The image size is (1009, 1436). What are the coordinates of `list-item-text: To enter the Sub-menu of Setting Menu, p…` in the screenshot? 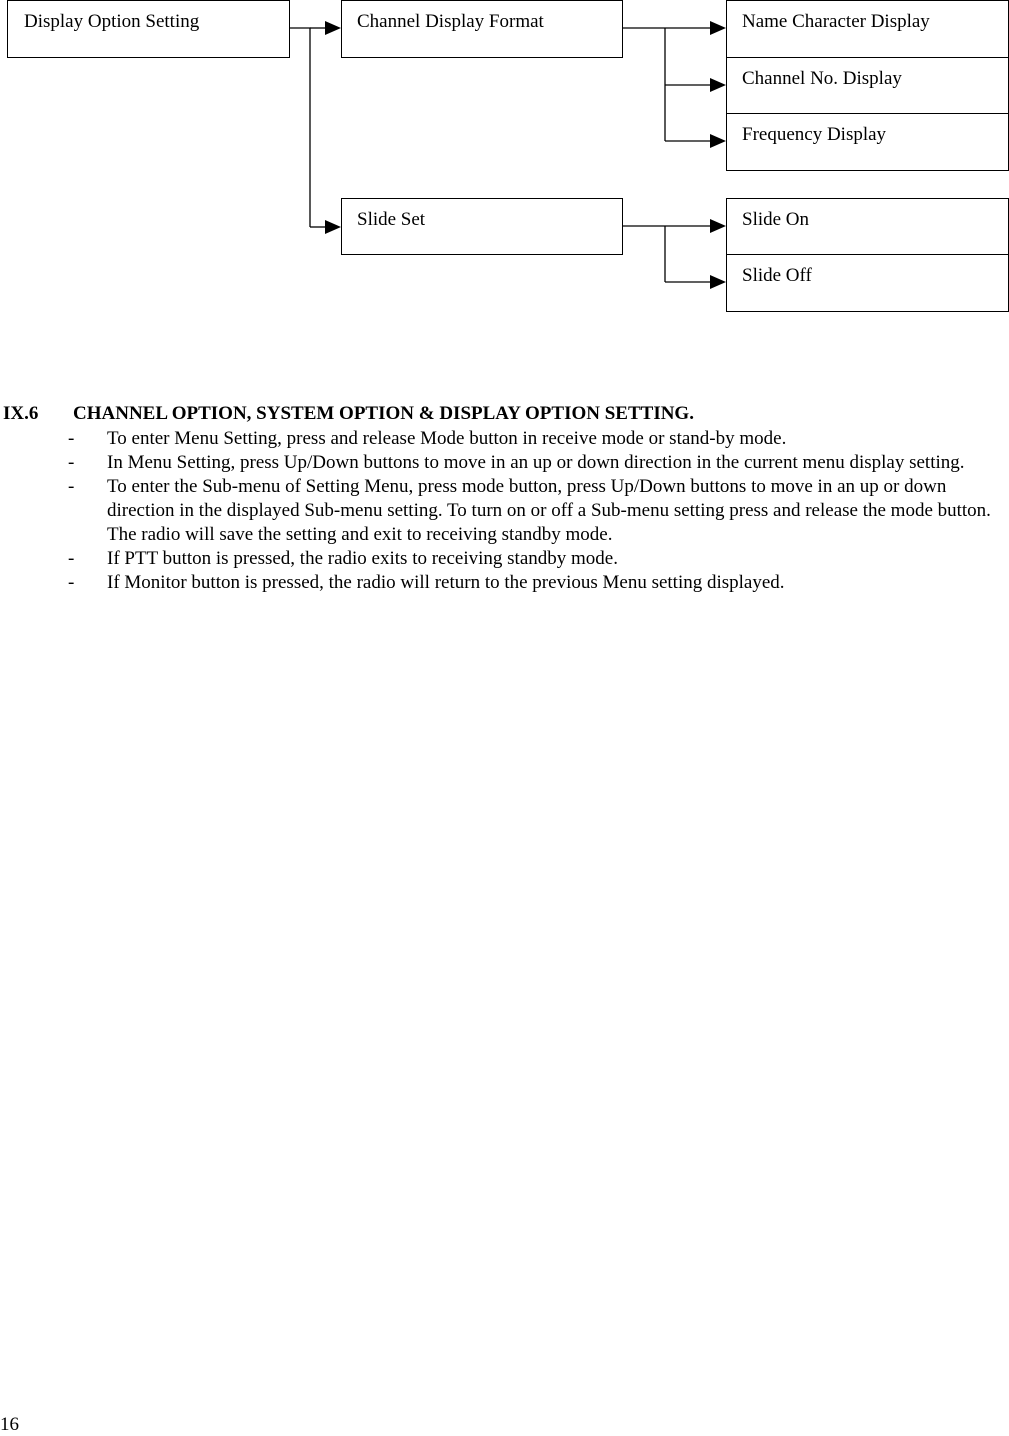 It's located at (549, 510).